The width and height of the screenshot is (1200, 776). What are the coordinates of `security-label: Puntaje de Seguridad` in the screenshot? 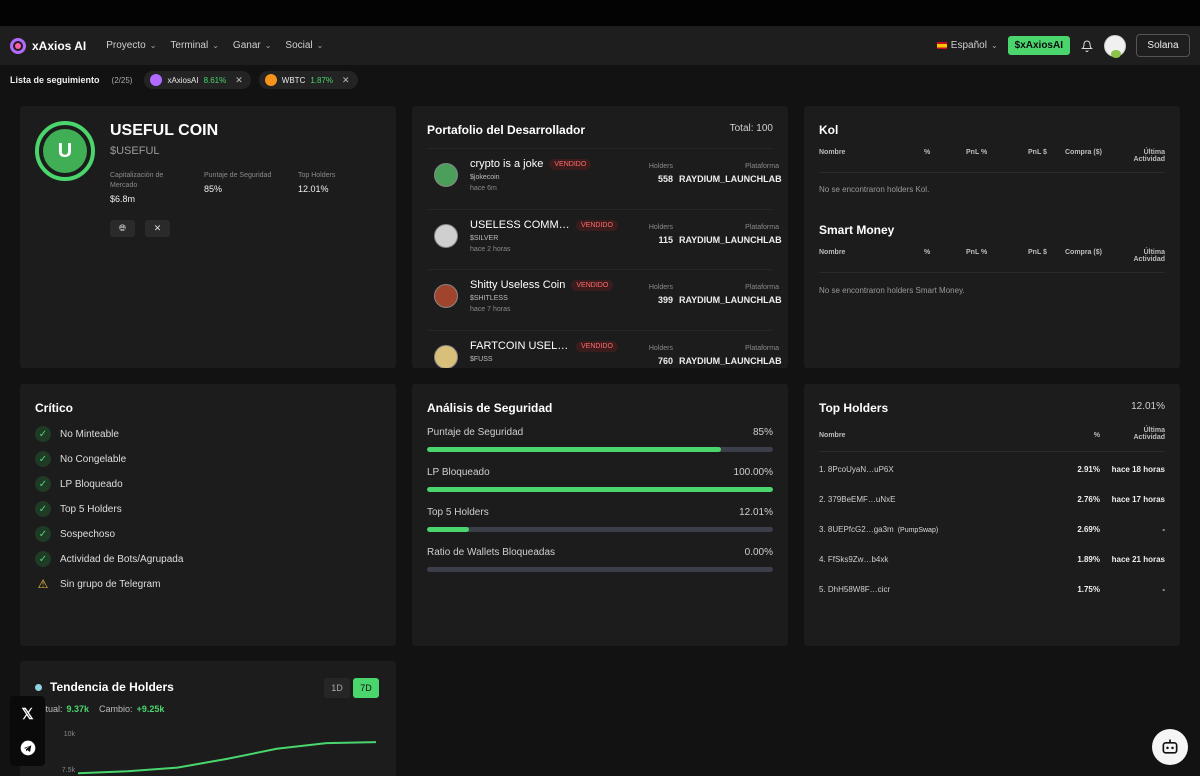 It's located at (475, 432).